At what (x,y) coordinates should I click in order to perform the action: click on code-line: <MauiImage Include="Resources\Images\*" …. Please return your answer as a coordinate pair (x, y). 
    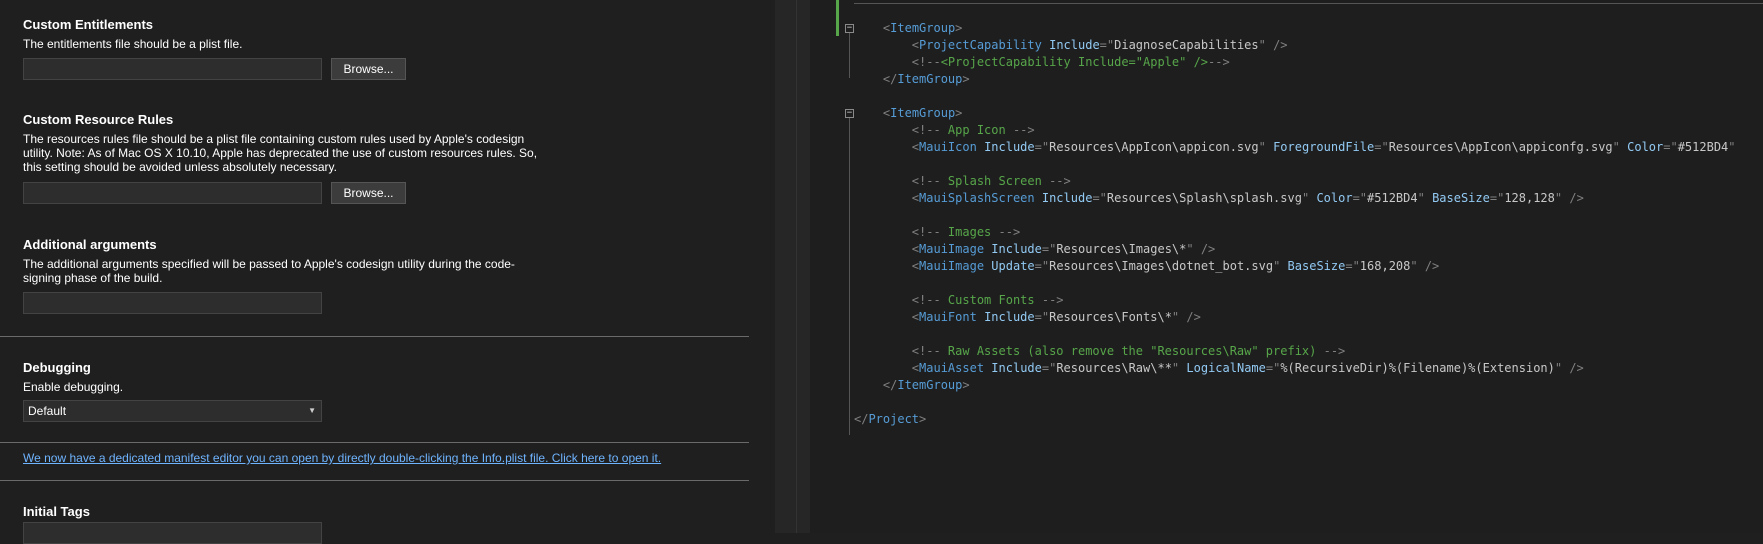
    Looking at the image, I should click on (1295, 249).